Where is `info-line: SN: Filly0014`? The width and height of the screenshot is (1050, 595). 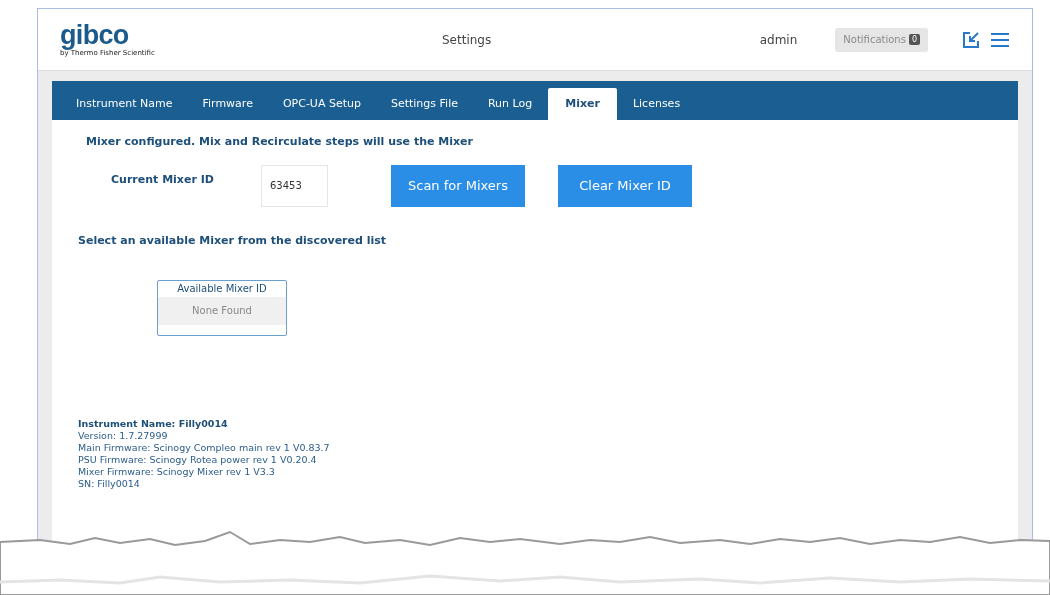
info-line: SN: Filly0014 is located at coordinates (109, 484).